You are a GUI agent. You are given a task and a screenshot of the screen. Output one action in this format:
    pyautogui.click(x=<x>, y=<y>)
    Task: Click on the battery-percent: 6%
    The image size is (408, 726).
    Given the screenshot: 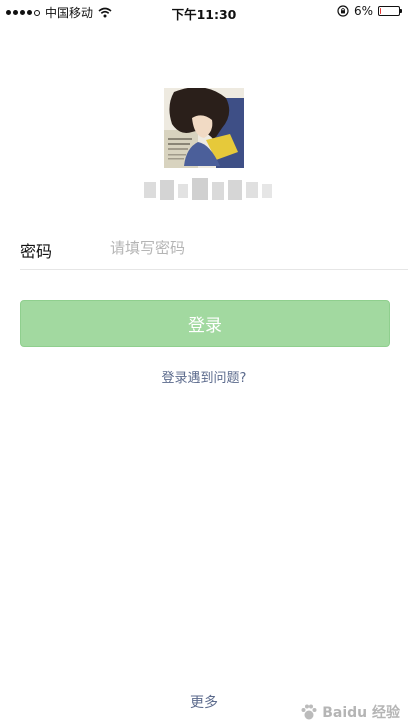 What is the action you would take?
    pyautogui.click(x=363, y=11)
    